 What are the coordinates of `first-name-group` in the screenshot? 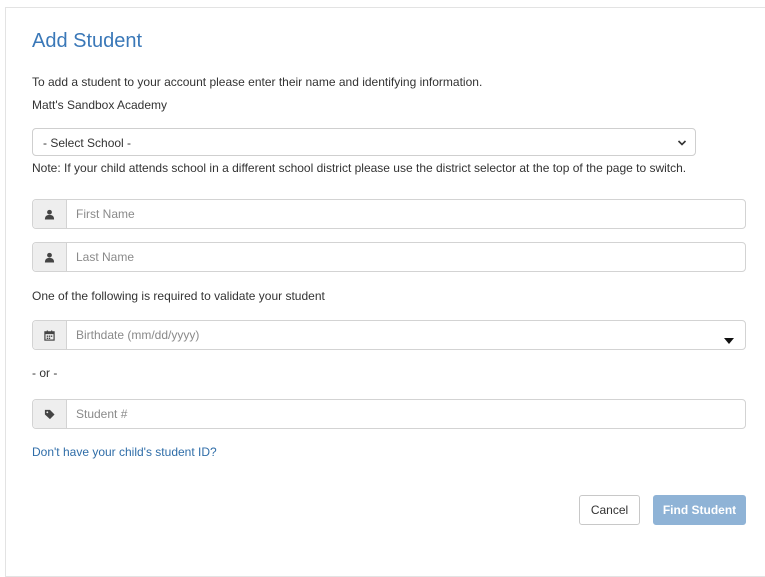 It's located at (389, 214).